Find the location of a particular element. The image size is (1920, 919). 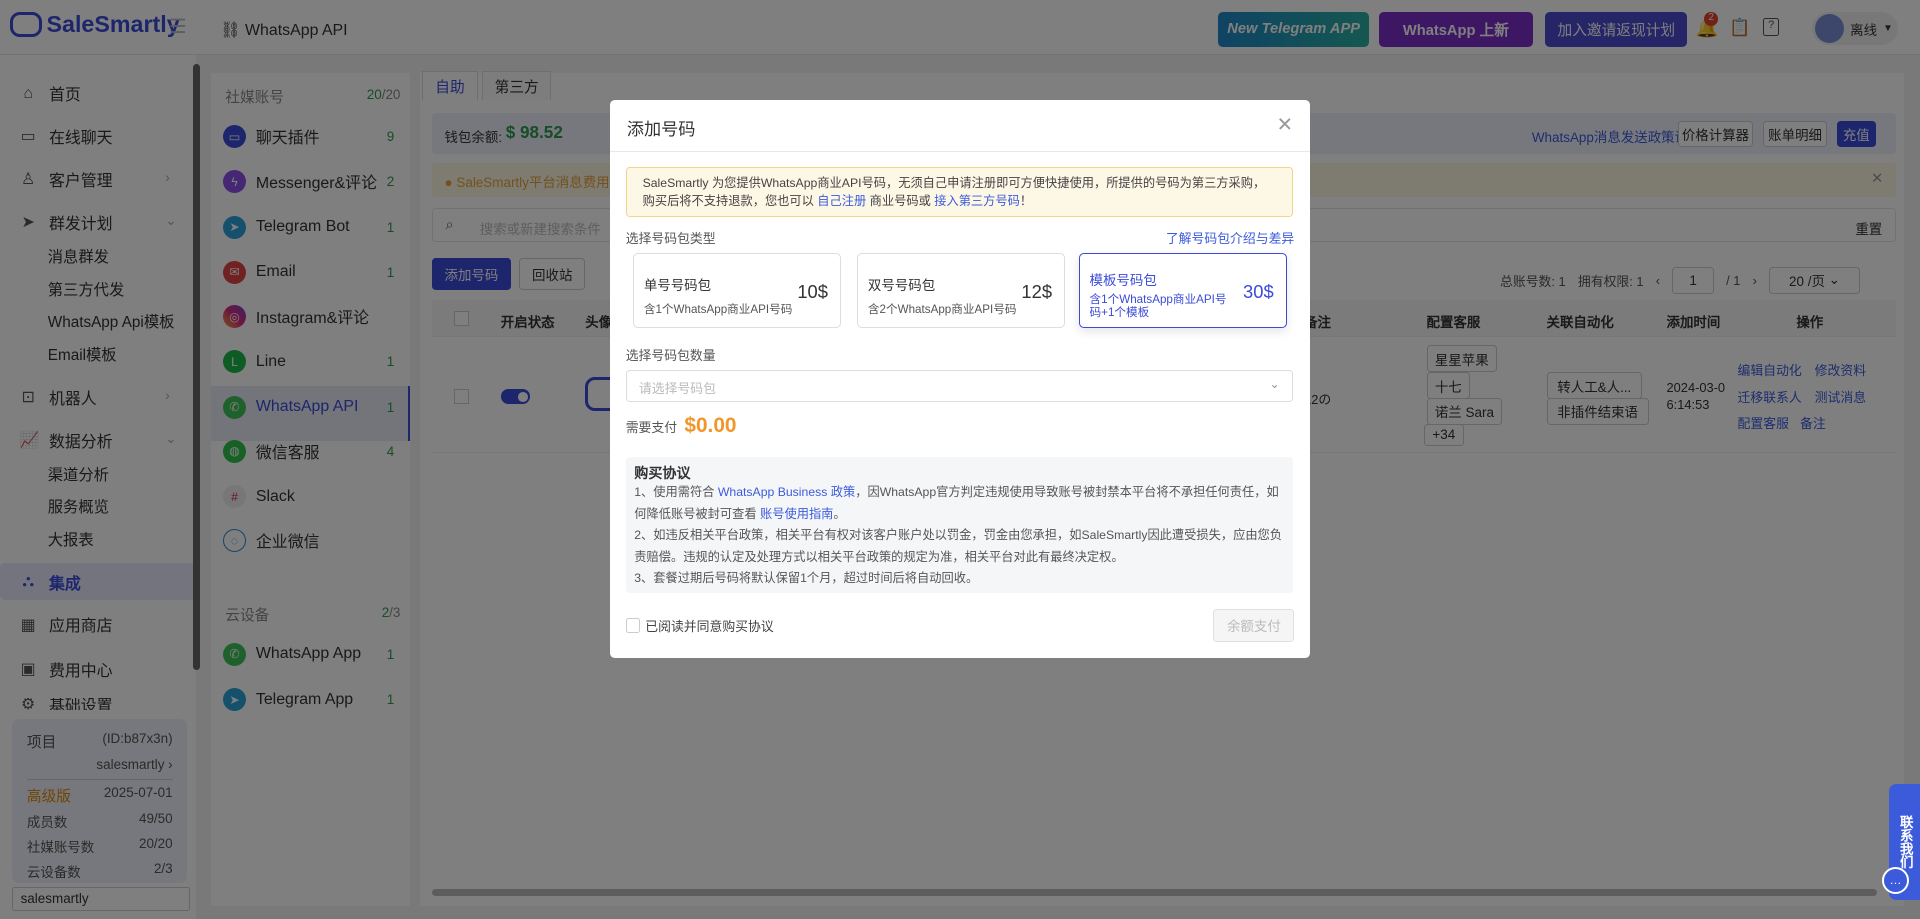

agreement-text: 。 is located at coordinates (839, 513).